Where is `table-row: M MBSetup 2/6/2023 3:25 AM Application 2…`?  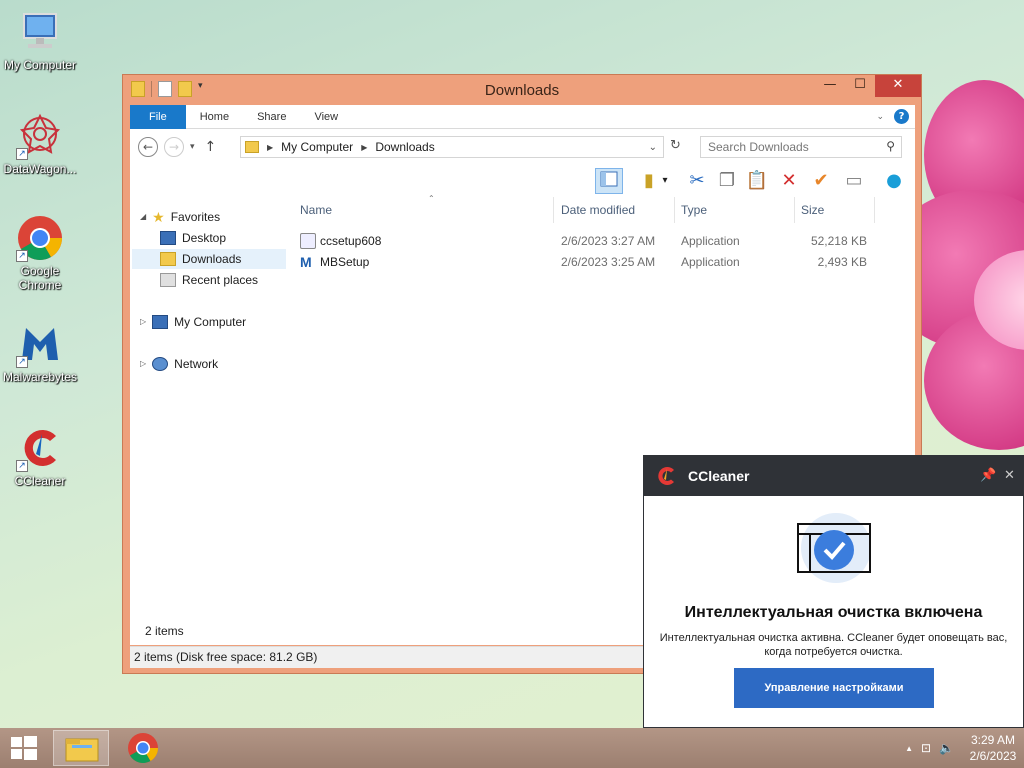
table-row: M MBSetup 2/6/2023 3:25 AM Application 2… is located at coordinates (600, 262).